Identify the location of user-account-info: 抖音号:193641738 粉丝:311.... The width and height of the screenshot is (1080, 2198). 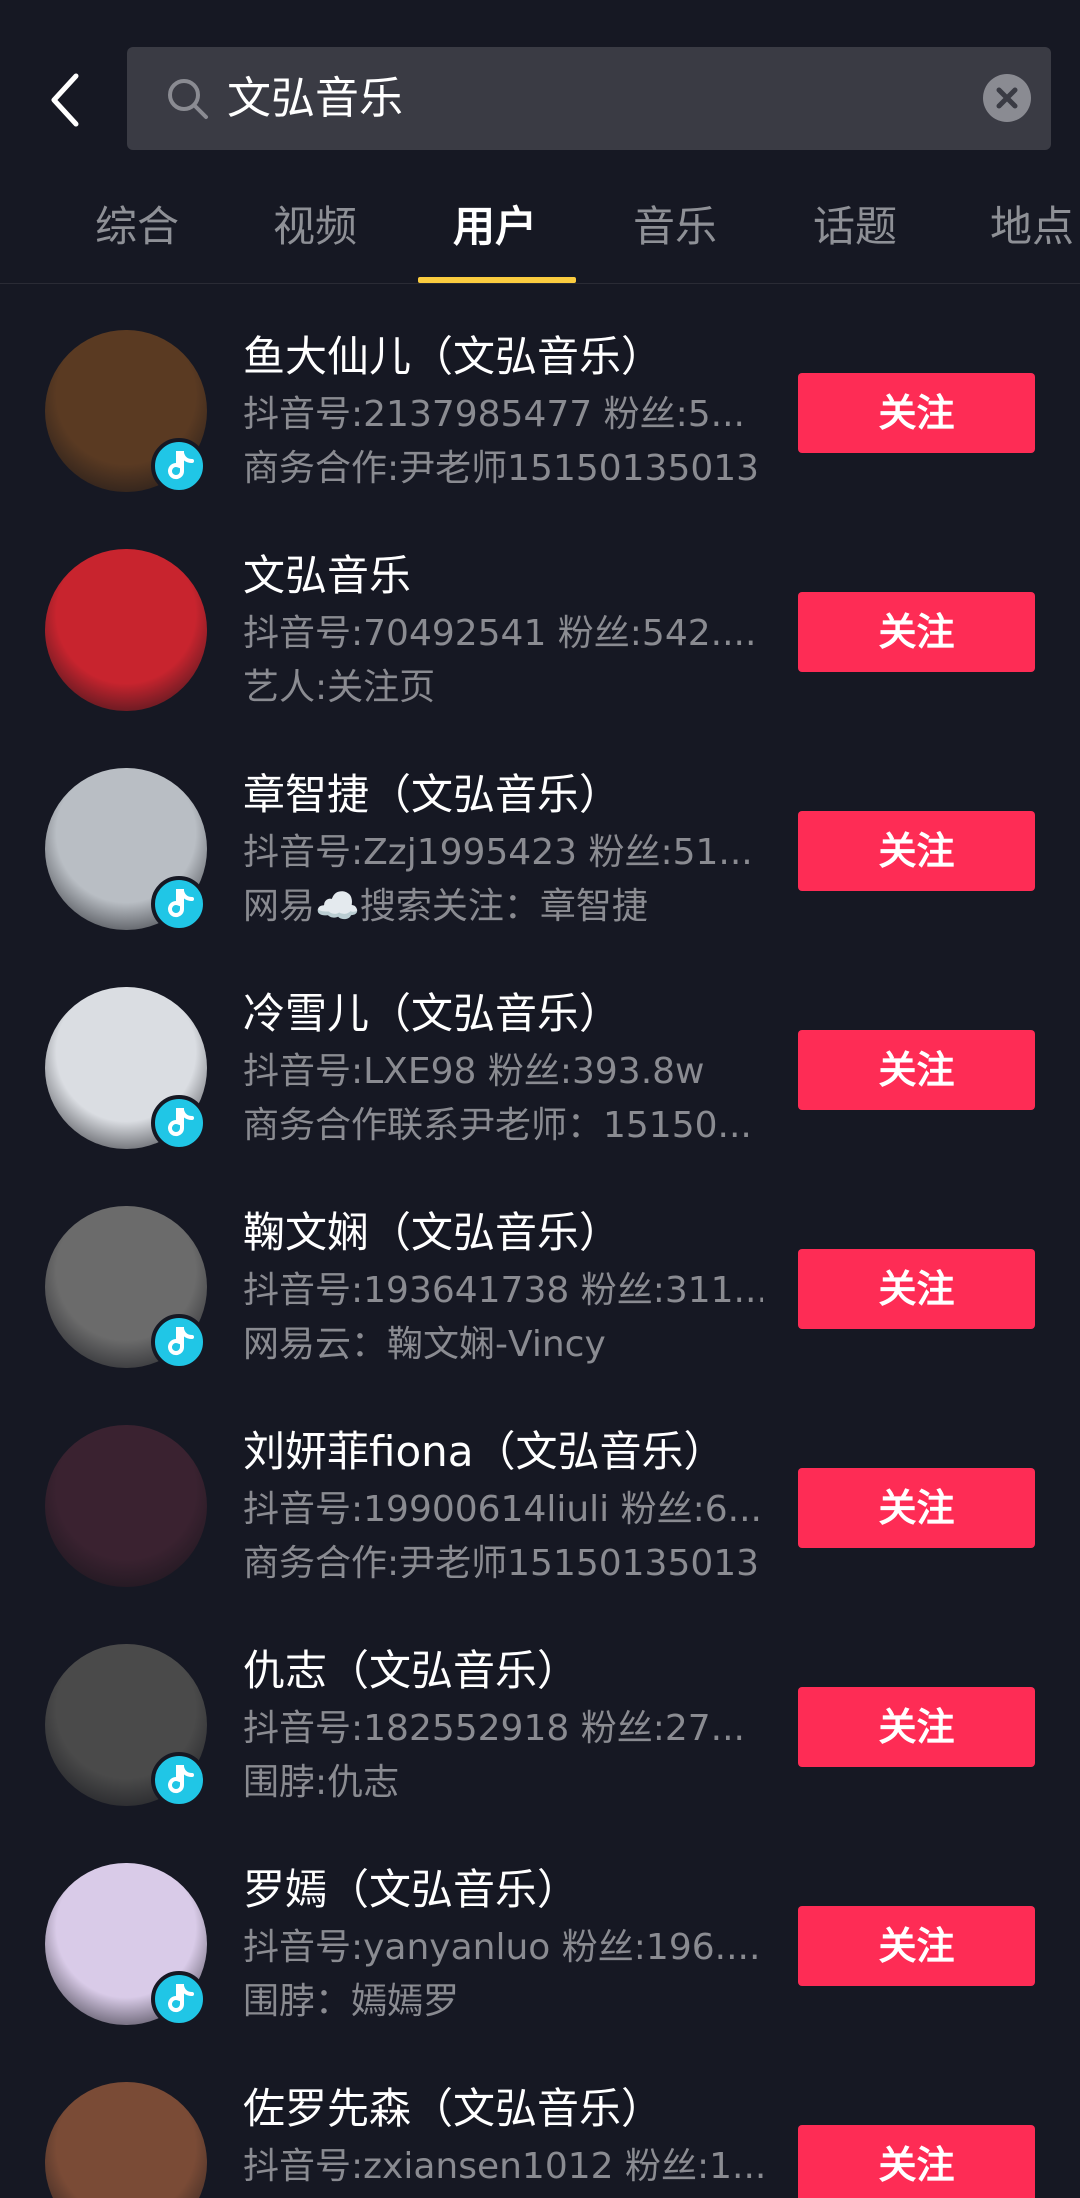
(503, 1290).